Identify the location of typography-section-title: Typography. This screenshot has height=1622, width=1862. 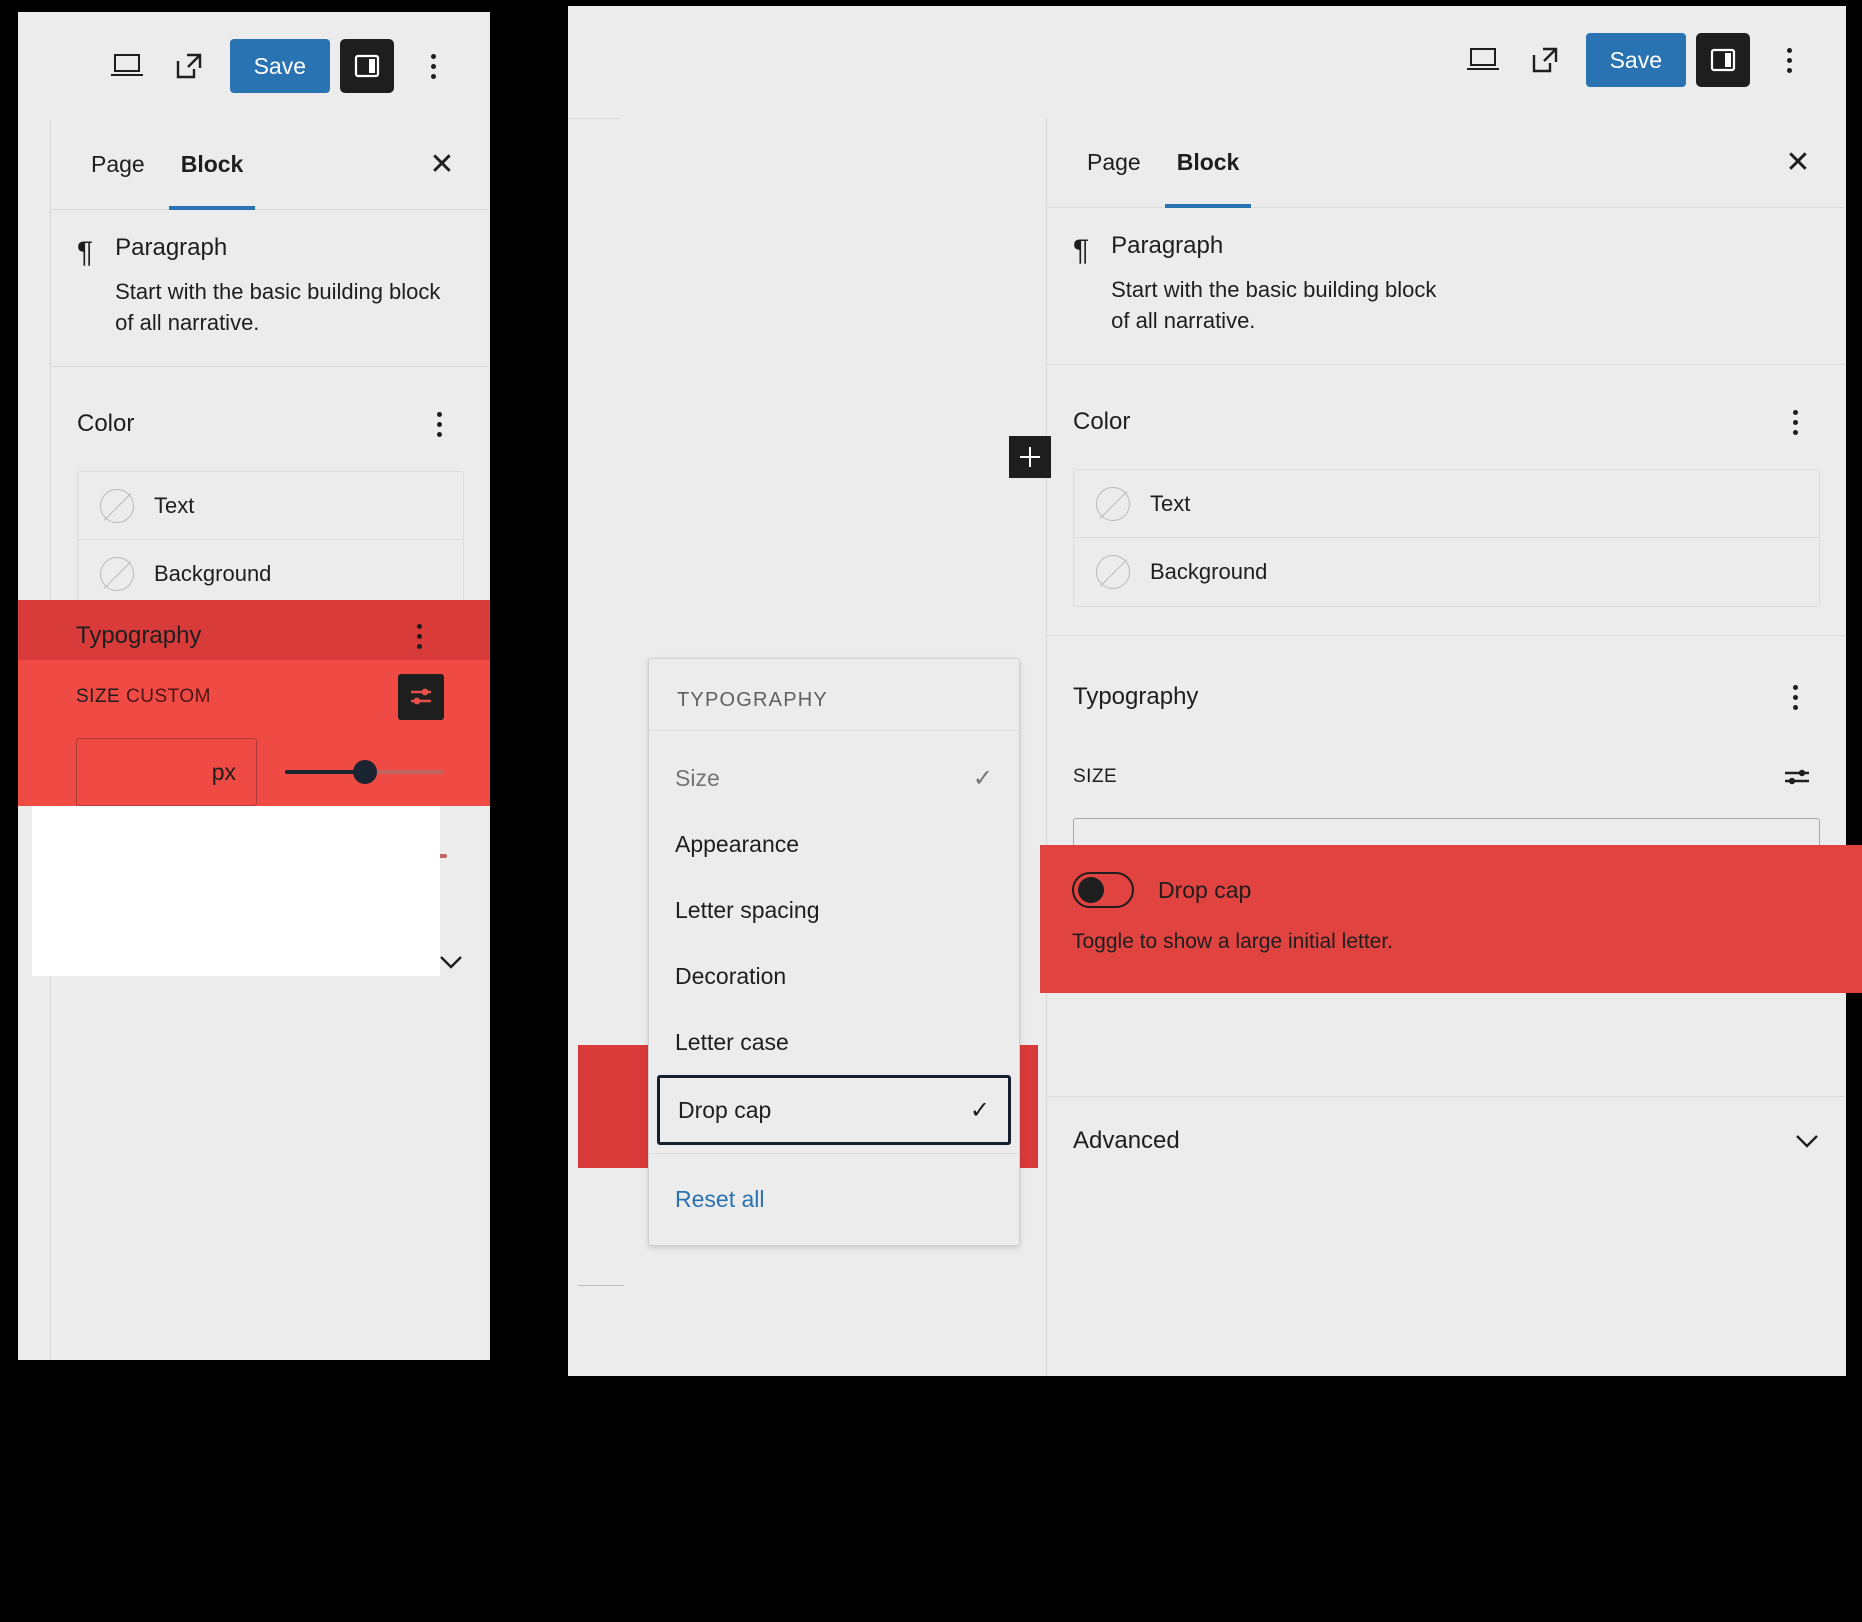
(1136, 697).